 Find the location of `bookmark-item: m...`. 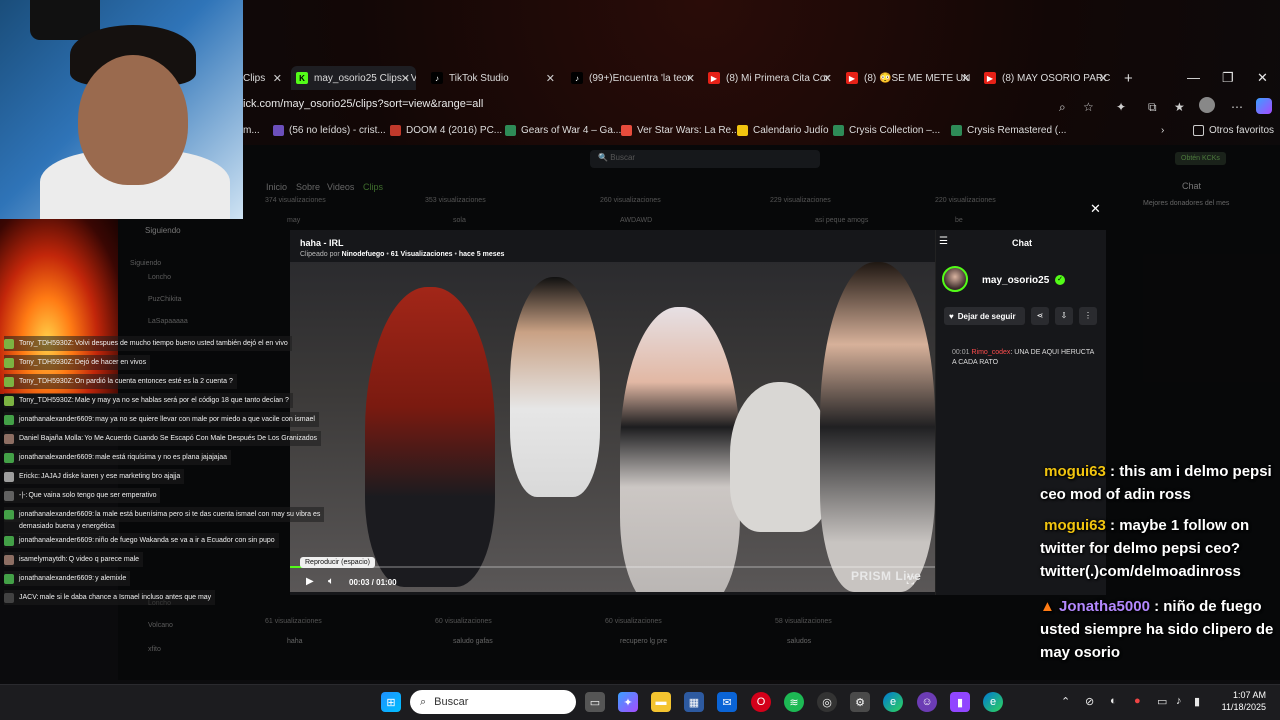

bookmark-item: m... is located at coordinates (251, 130).